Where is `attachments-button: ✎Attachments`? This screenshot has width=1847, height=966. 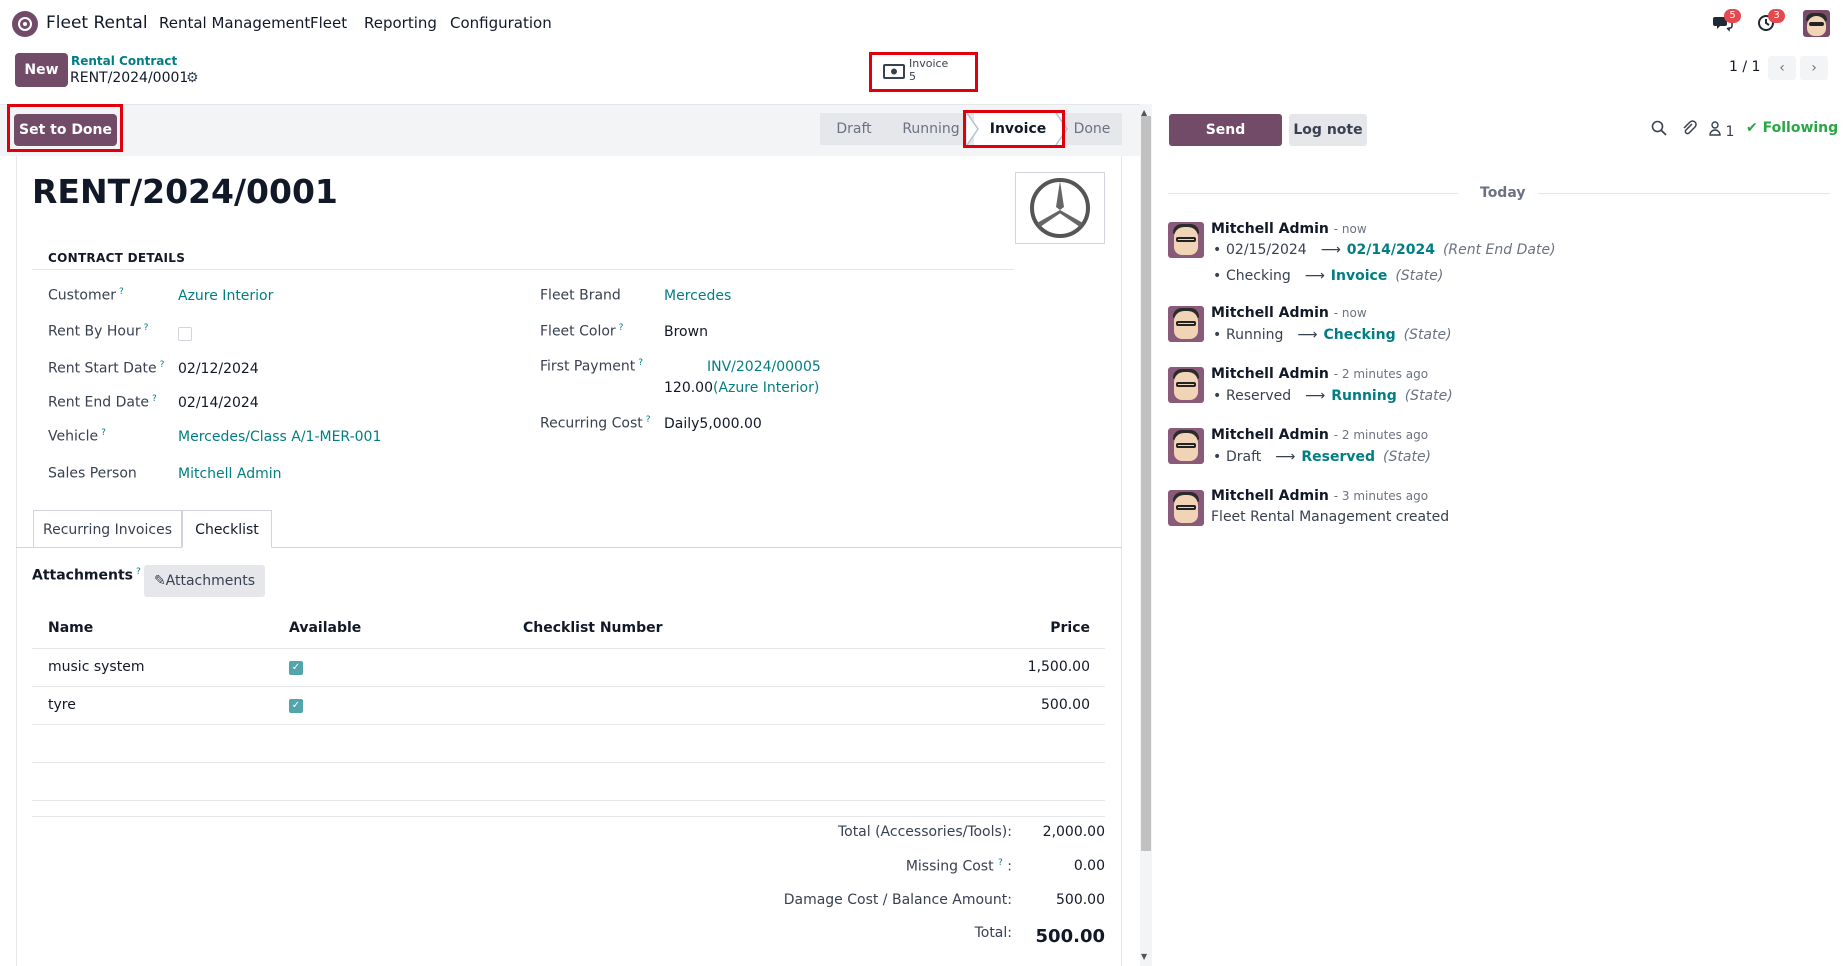 attachments-button: ✎Attachments is located at coordinates (204, 581).